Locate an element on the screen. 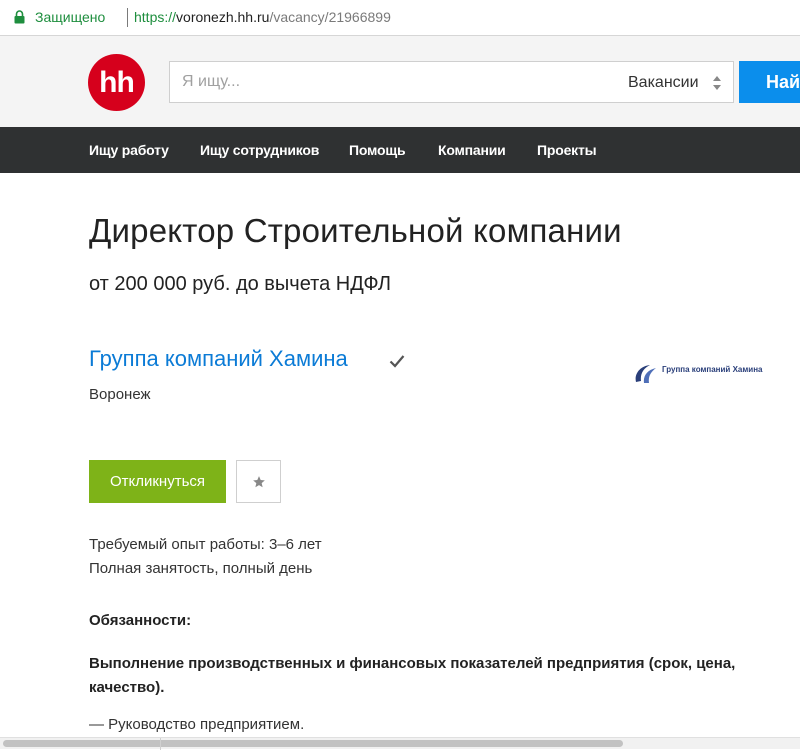  vacancy-salary: от 200 000 руб. до вычета НДФЛ is located at coordinates (240, 284).